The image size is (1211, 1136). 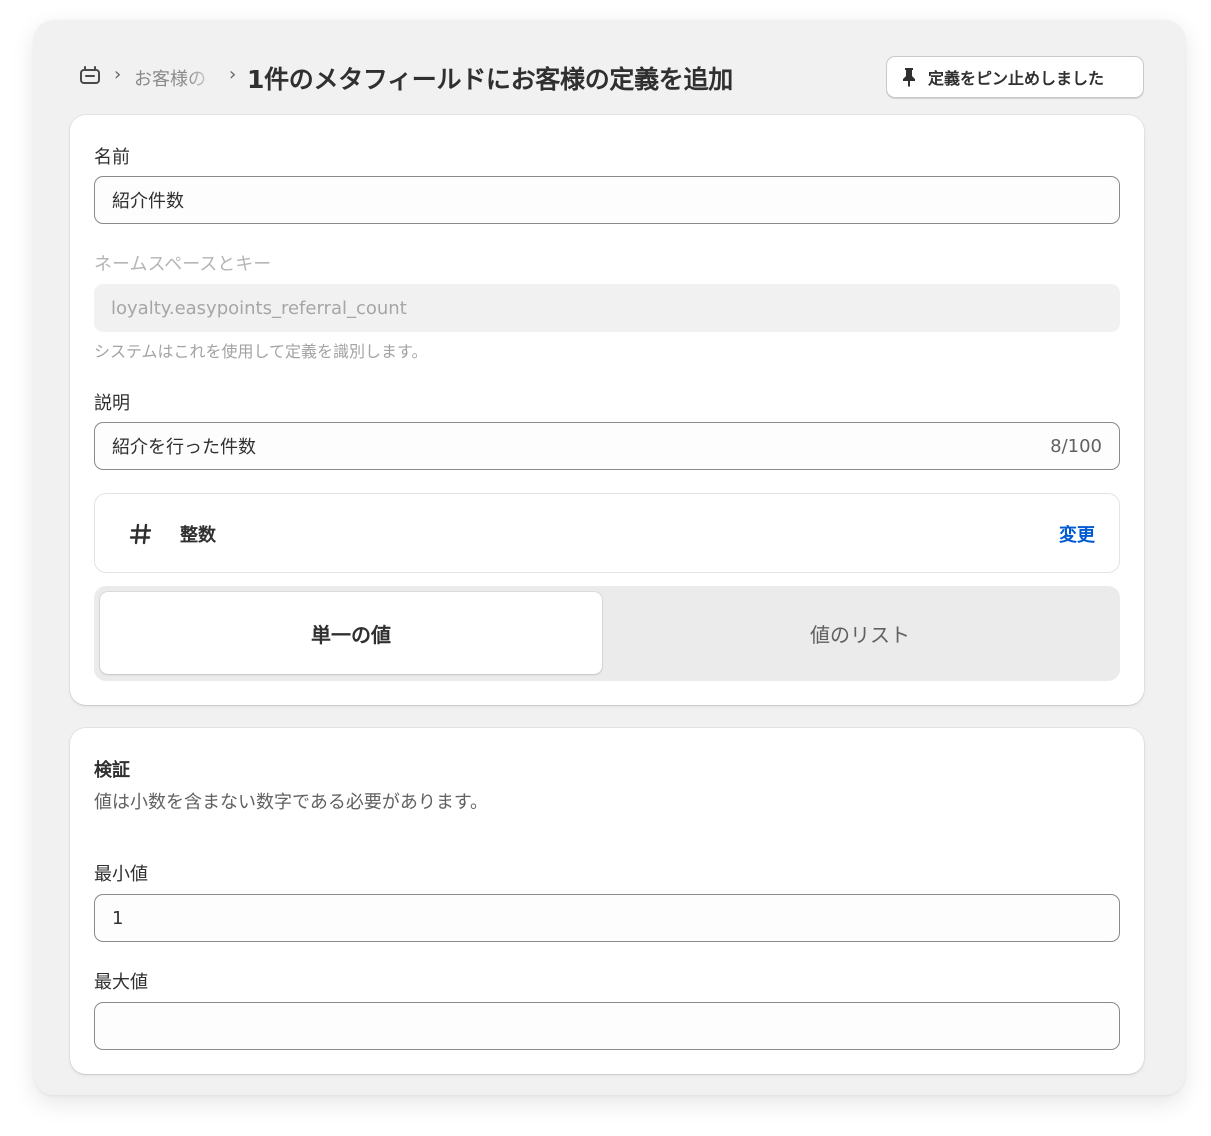 I want to click on name-field: 紹介件数, so click(x=607, y=200).